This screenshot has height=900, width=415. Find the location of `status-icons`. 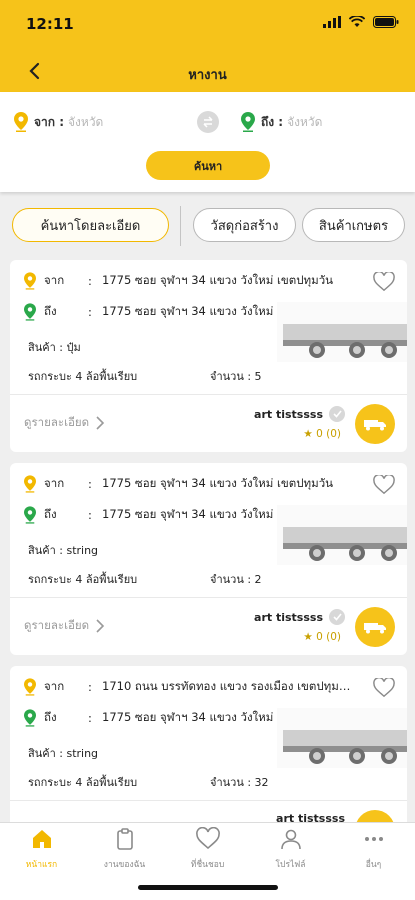

status-icons is located at coordinates (361, 22).